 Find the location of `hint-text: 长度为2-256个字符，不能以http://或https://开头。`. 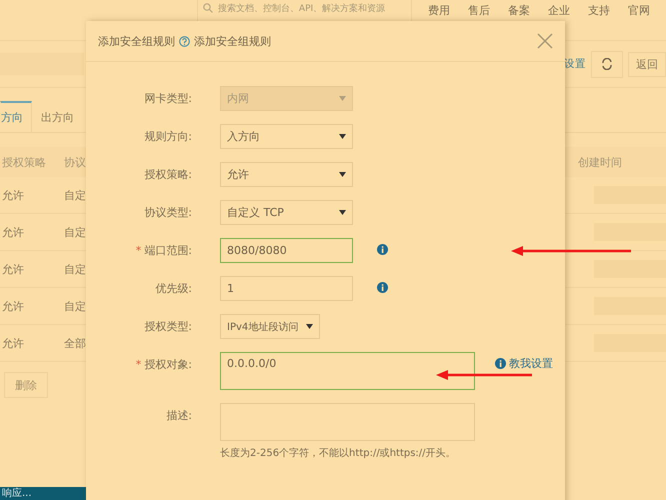

hint-text: 长度为2-256个字符，不能以http://或https://开头。 is located at coordinates (338, 453).